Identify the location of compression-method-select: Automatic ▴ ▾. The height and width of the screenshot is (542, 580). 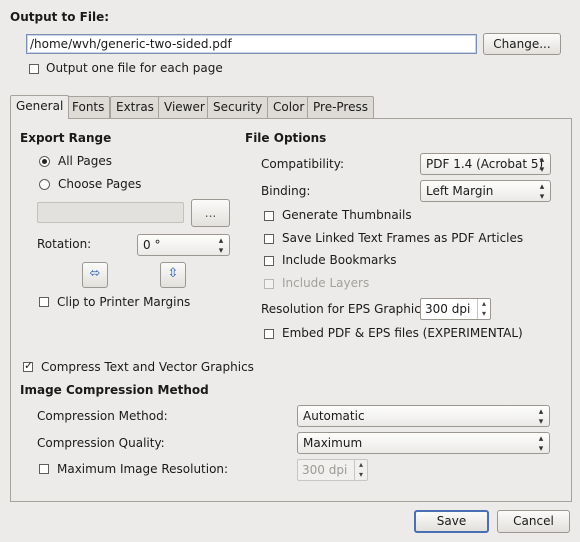
(423, 416).